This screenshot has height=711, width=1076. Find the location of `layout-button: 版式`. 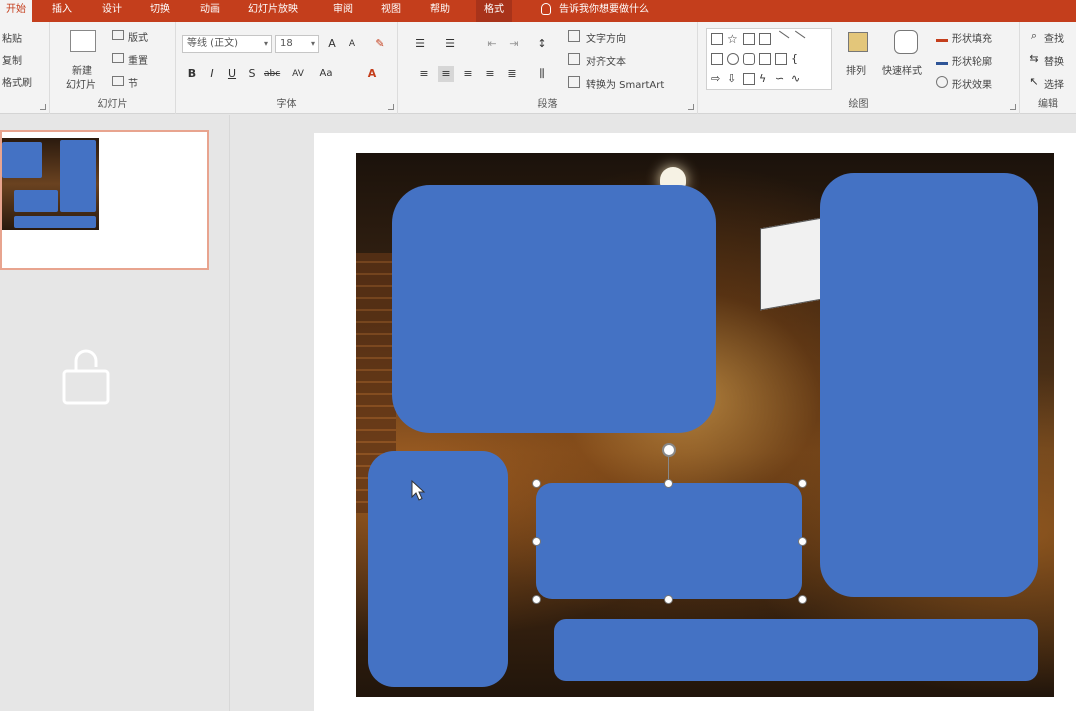

layout-button: 版式 is located at coordinates (138, 36).